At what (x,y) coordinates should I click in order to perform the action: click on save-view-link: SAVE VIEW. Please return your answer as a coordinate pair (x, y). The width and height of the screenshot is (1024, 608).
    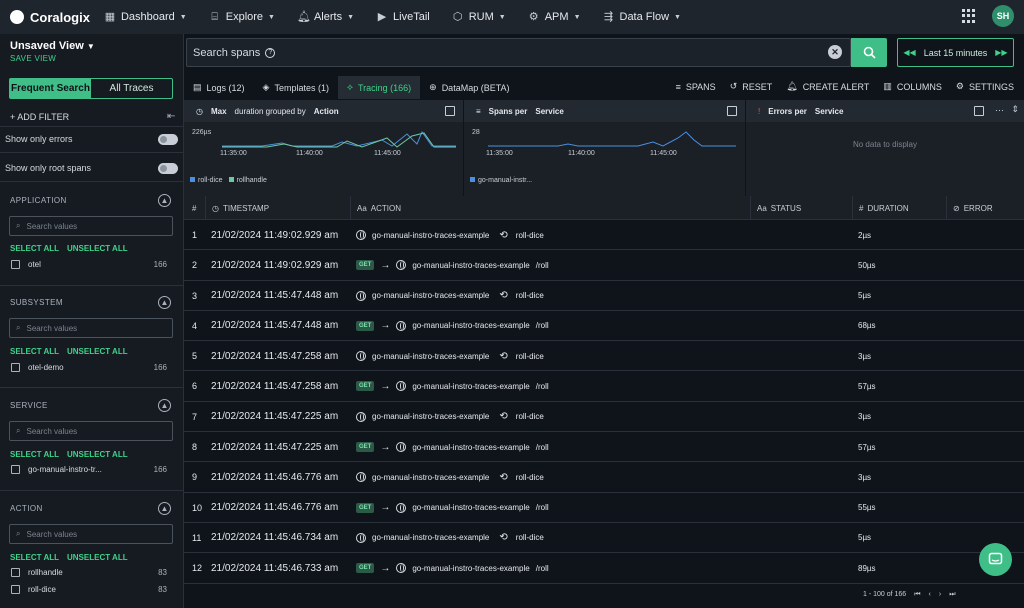
    Looking at the image, I should click on (33, 58).